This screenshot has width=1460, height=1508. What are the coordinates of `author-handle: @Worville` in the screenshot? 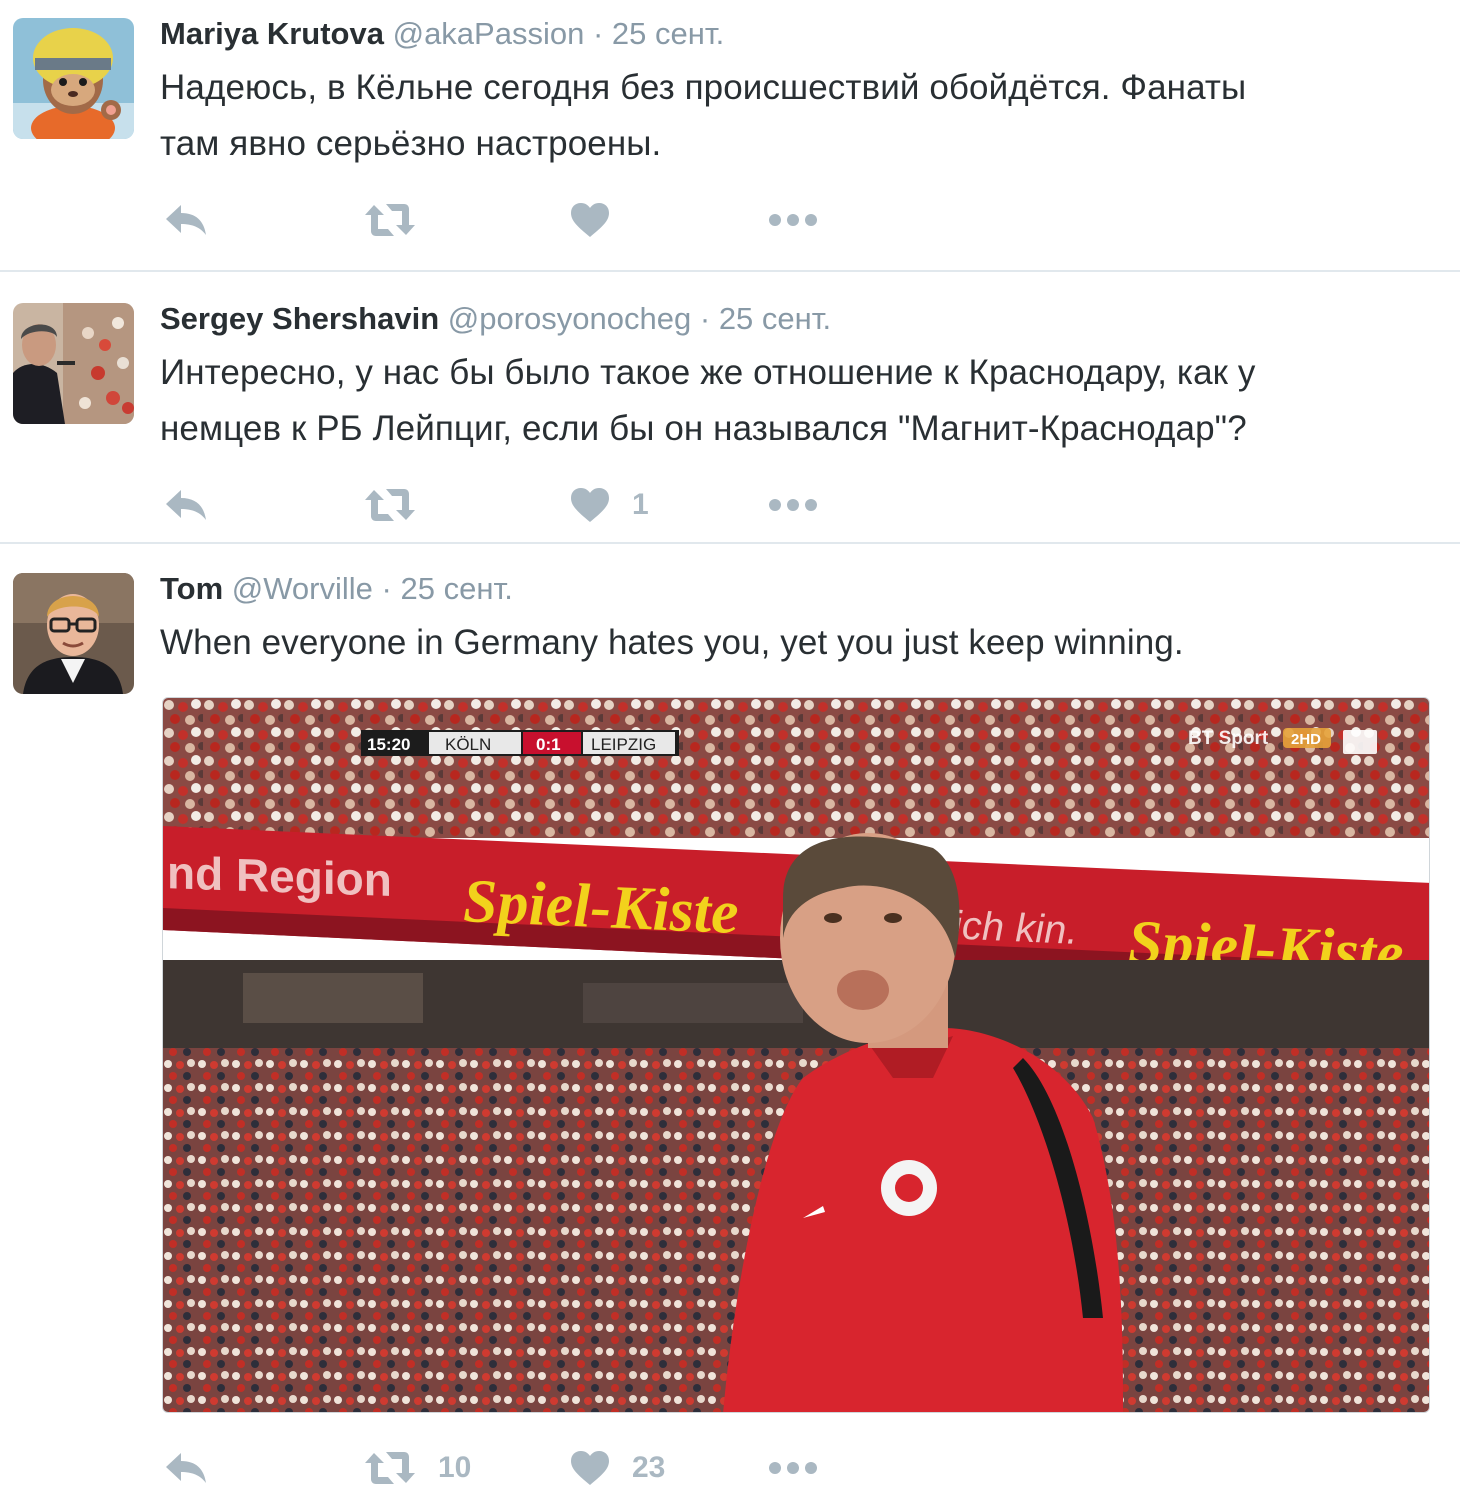 It's located at (302, 588).